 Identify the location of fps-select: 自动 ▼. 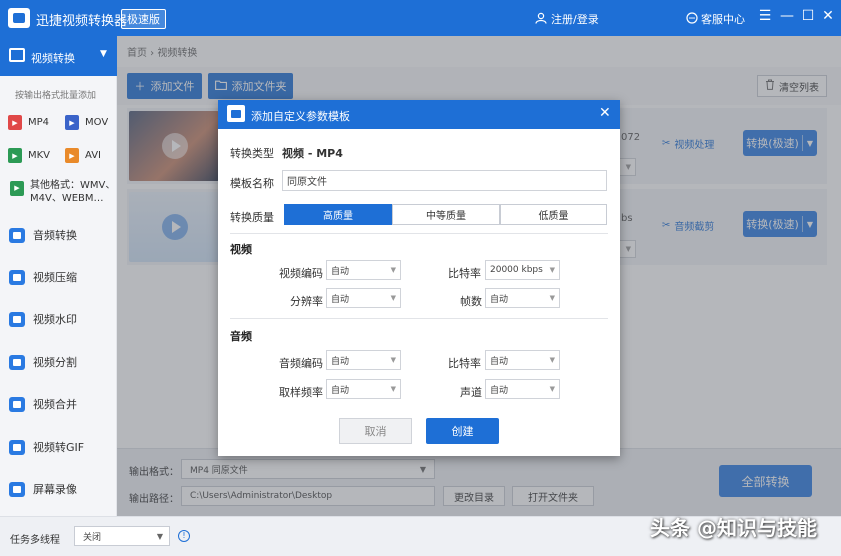
(522, 298).